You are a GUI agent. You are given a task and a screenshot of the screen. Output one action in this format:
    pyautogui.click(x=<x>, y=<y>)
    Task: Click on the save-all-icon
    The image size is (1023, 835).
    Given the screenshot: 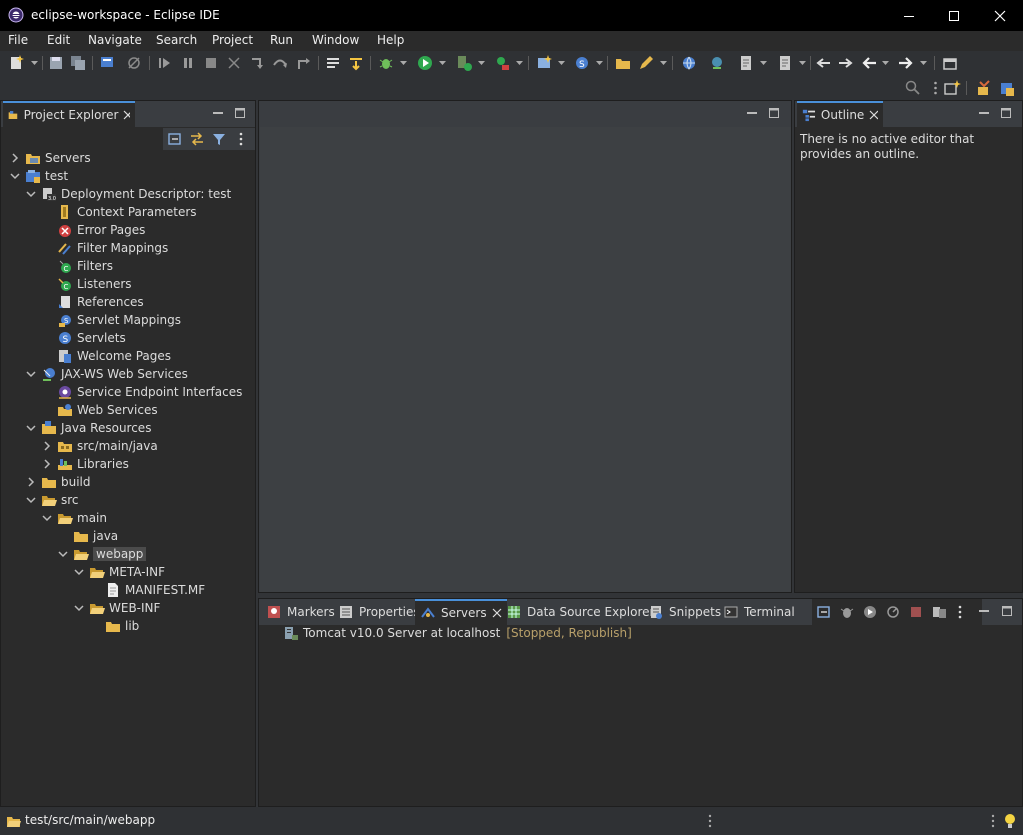 What is the action you would take?
    pyautogui.click(x=78, y=63)
    